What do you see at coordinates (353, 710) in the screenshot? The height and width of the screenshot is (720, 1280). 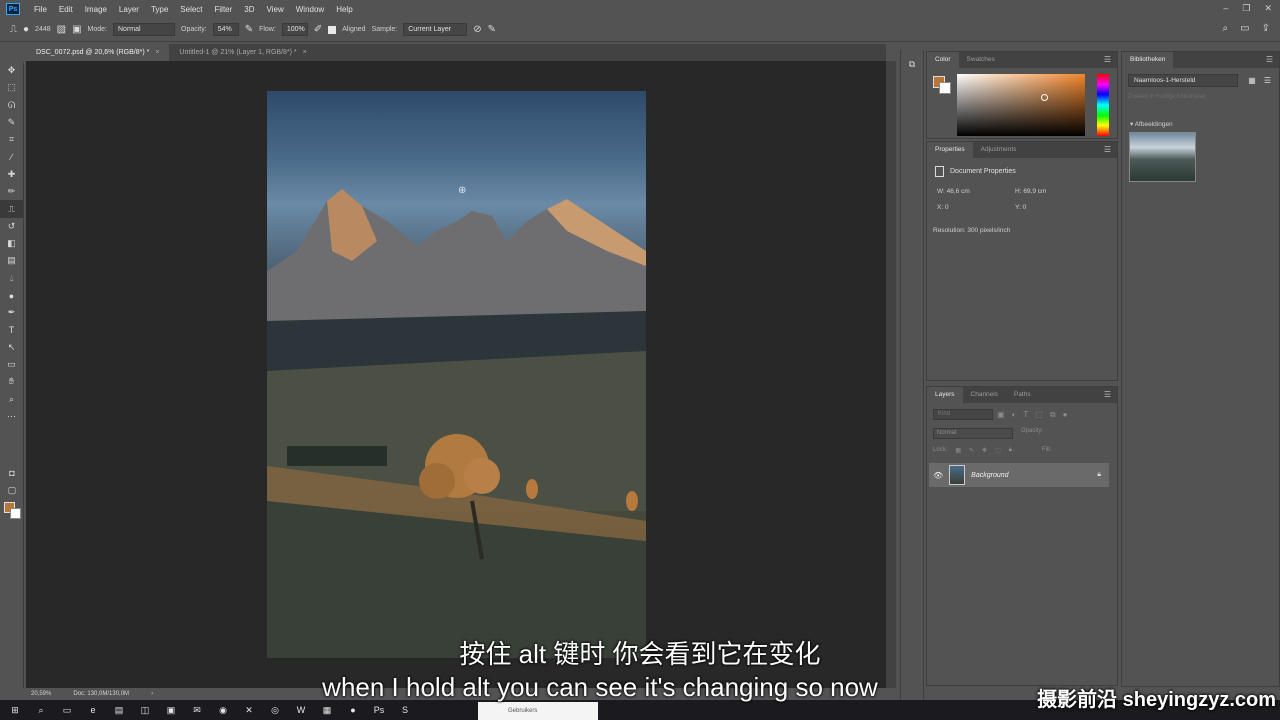 I see `app-icon: ●` at bounding box center [353, 710].